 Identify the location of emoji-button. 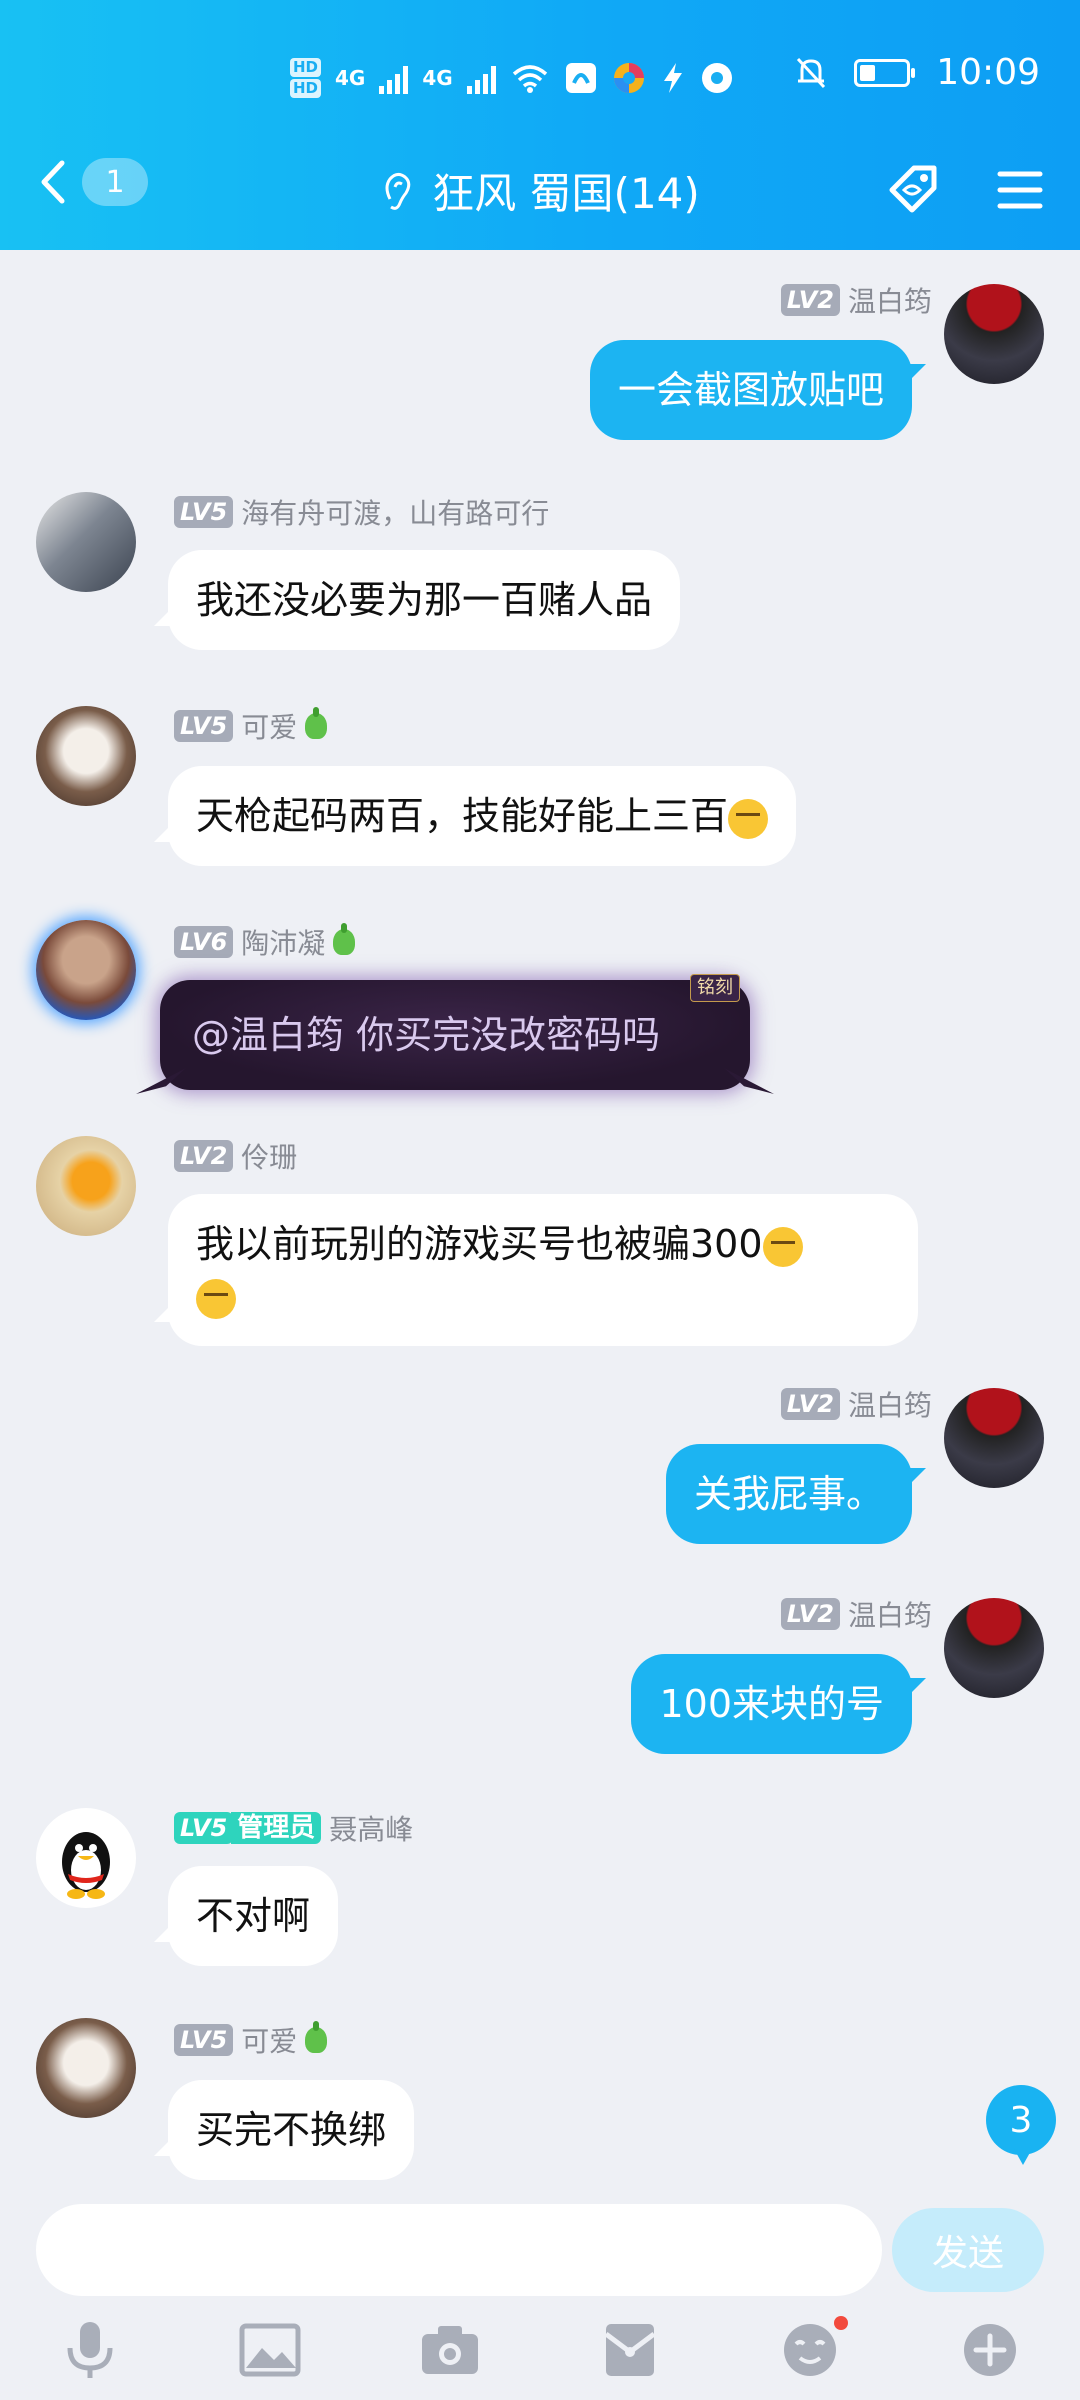
(810, 2350).